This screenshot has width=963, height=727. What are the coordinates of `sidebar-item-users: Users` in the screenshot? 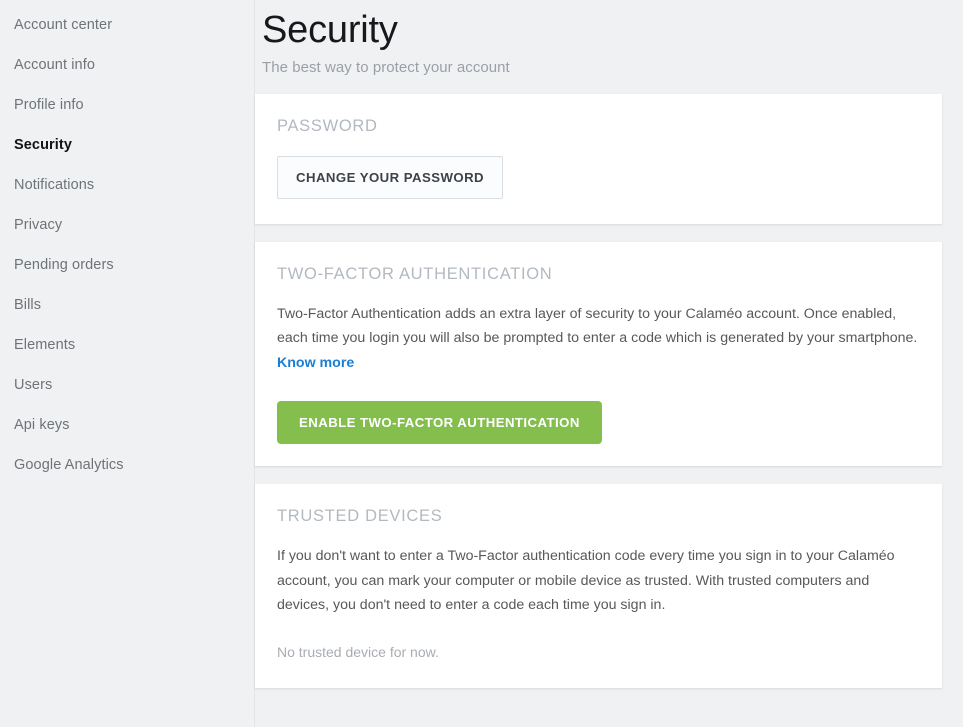 It's located at (127, 385).